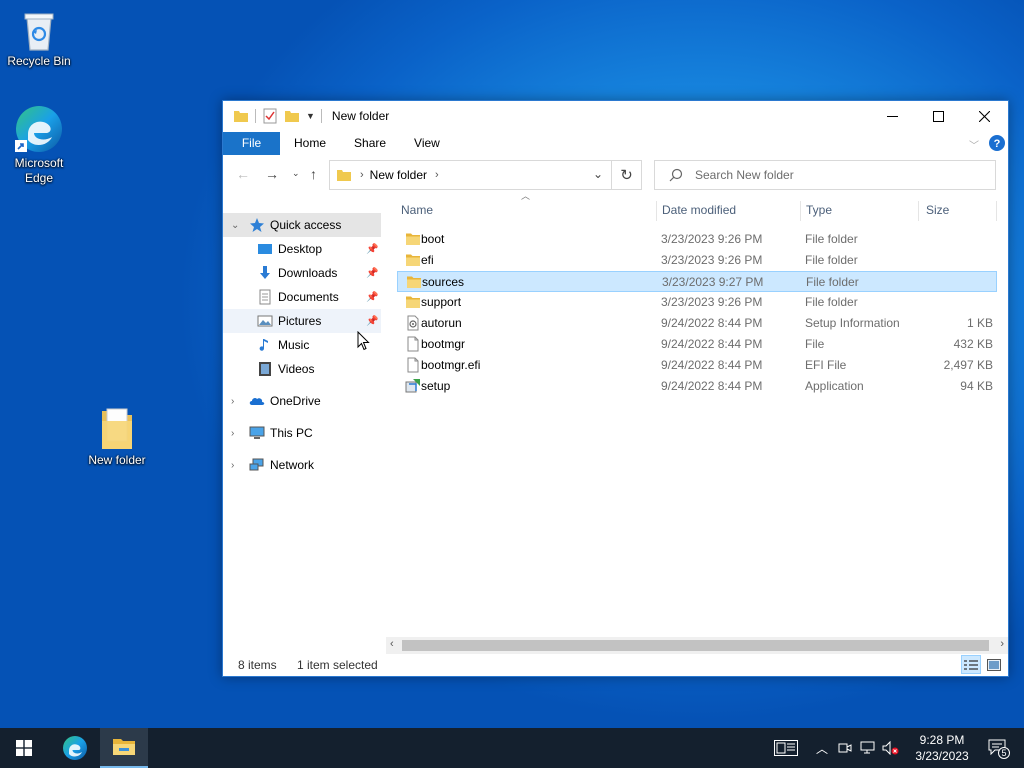 This screenshot has height=768, width=1024. Describe the element at coordinates (308, 297) in the screenshot. I see `nav-label: Documents` at that location.